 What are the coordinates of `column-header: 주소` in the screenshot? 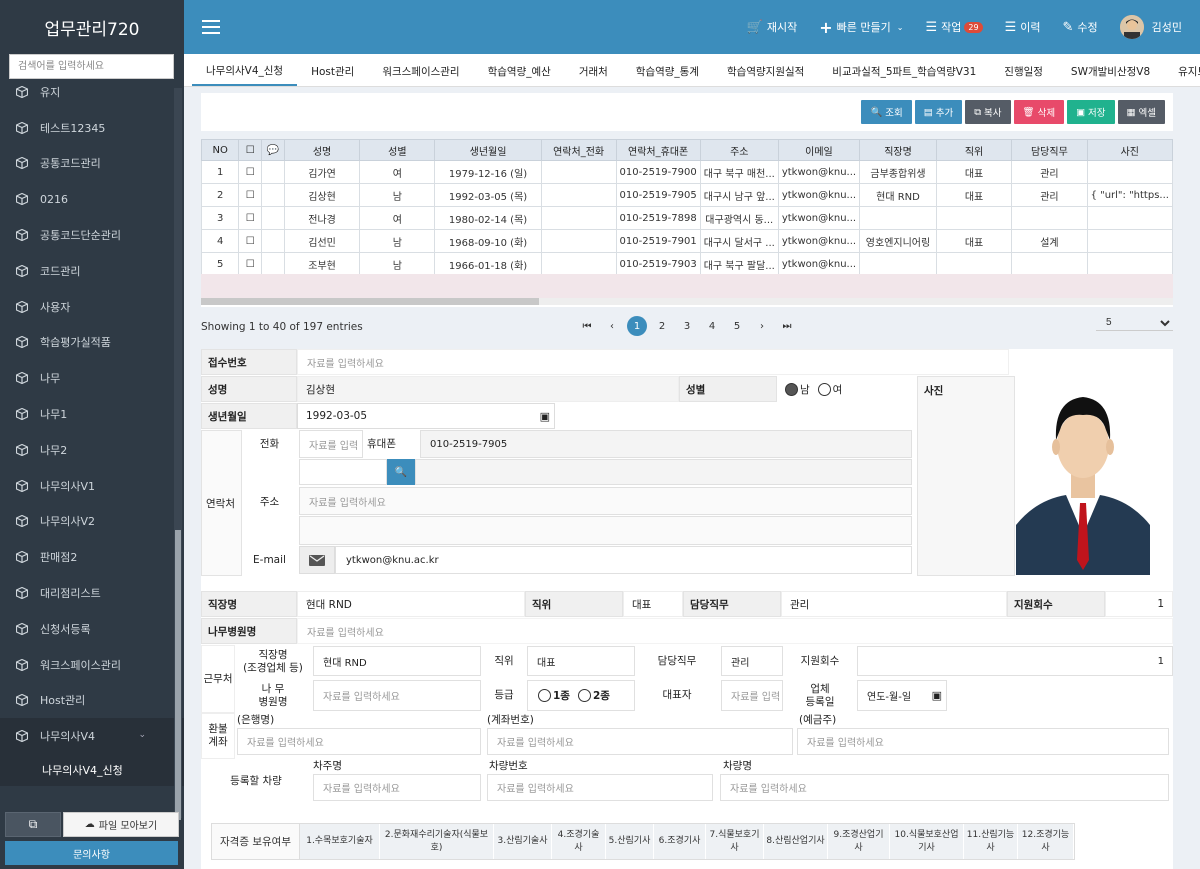 It's located at (739, 150).